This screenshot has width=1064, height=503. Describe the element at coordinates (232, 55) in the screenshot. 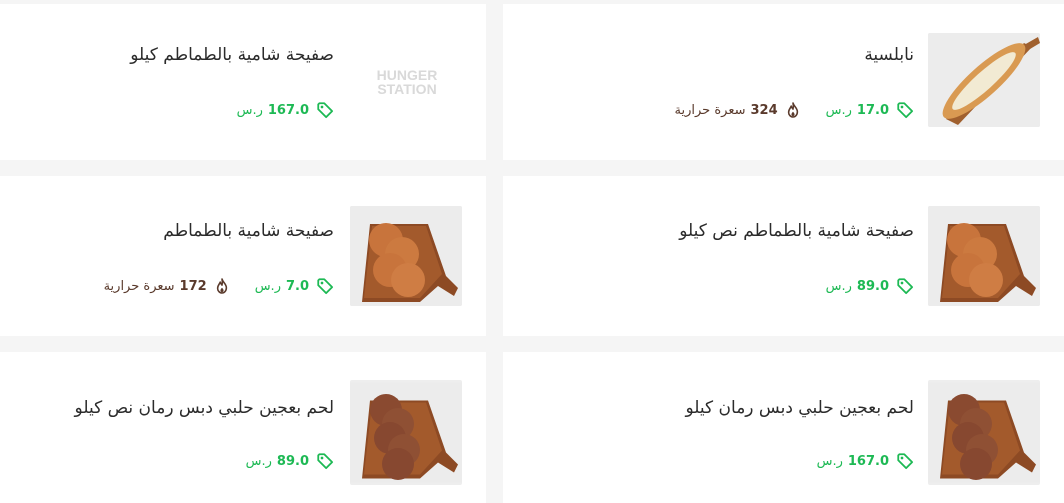

I see `item-name: صفيحة شامية بالطماطم كيلو` at that location.